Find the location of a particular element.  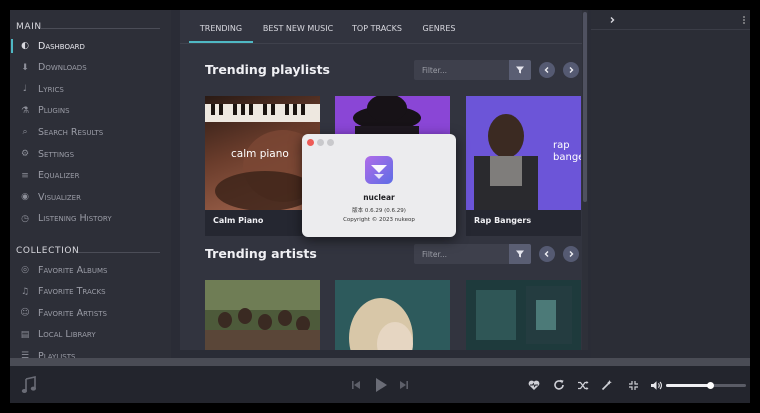

playlist-card-rap-bangers: rap bangers Rap Bangers is located at coordinates (523, 166).